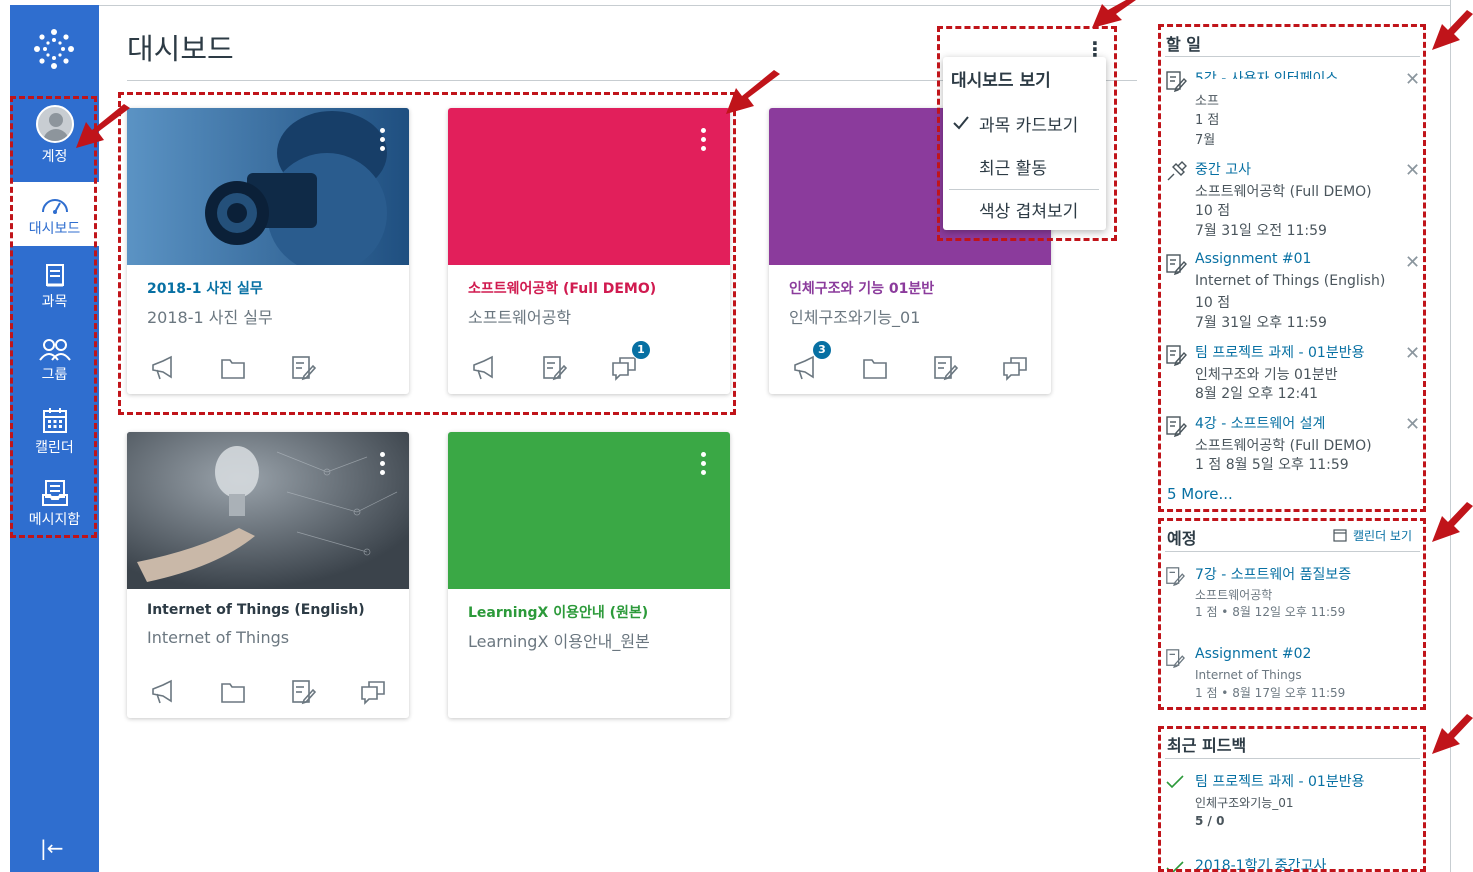  Describe the element at coordinates (1292, 108) in the screenshot. I see `todo-item: 5강 - 사용자 인터페이스 소프 1 점 7월 ✕` at that location.